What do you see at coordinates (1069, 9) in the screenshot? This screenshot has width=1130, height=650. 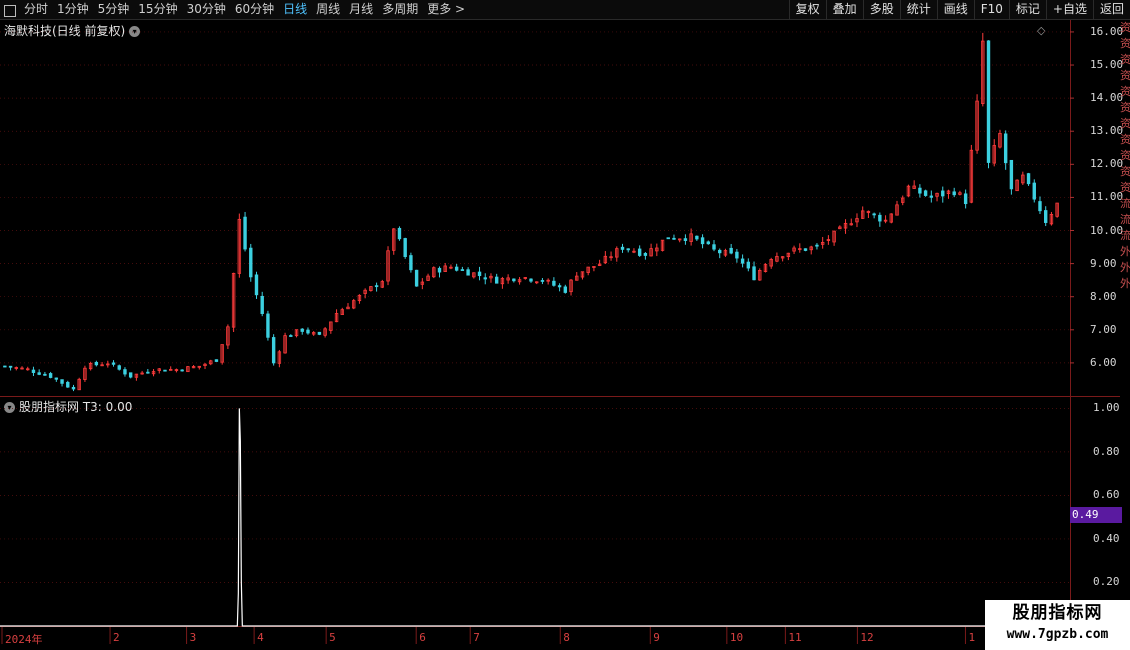 I see `add-watchlist-button: +自选` at bounding box center [1069, 9].